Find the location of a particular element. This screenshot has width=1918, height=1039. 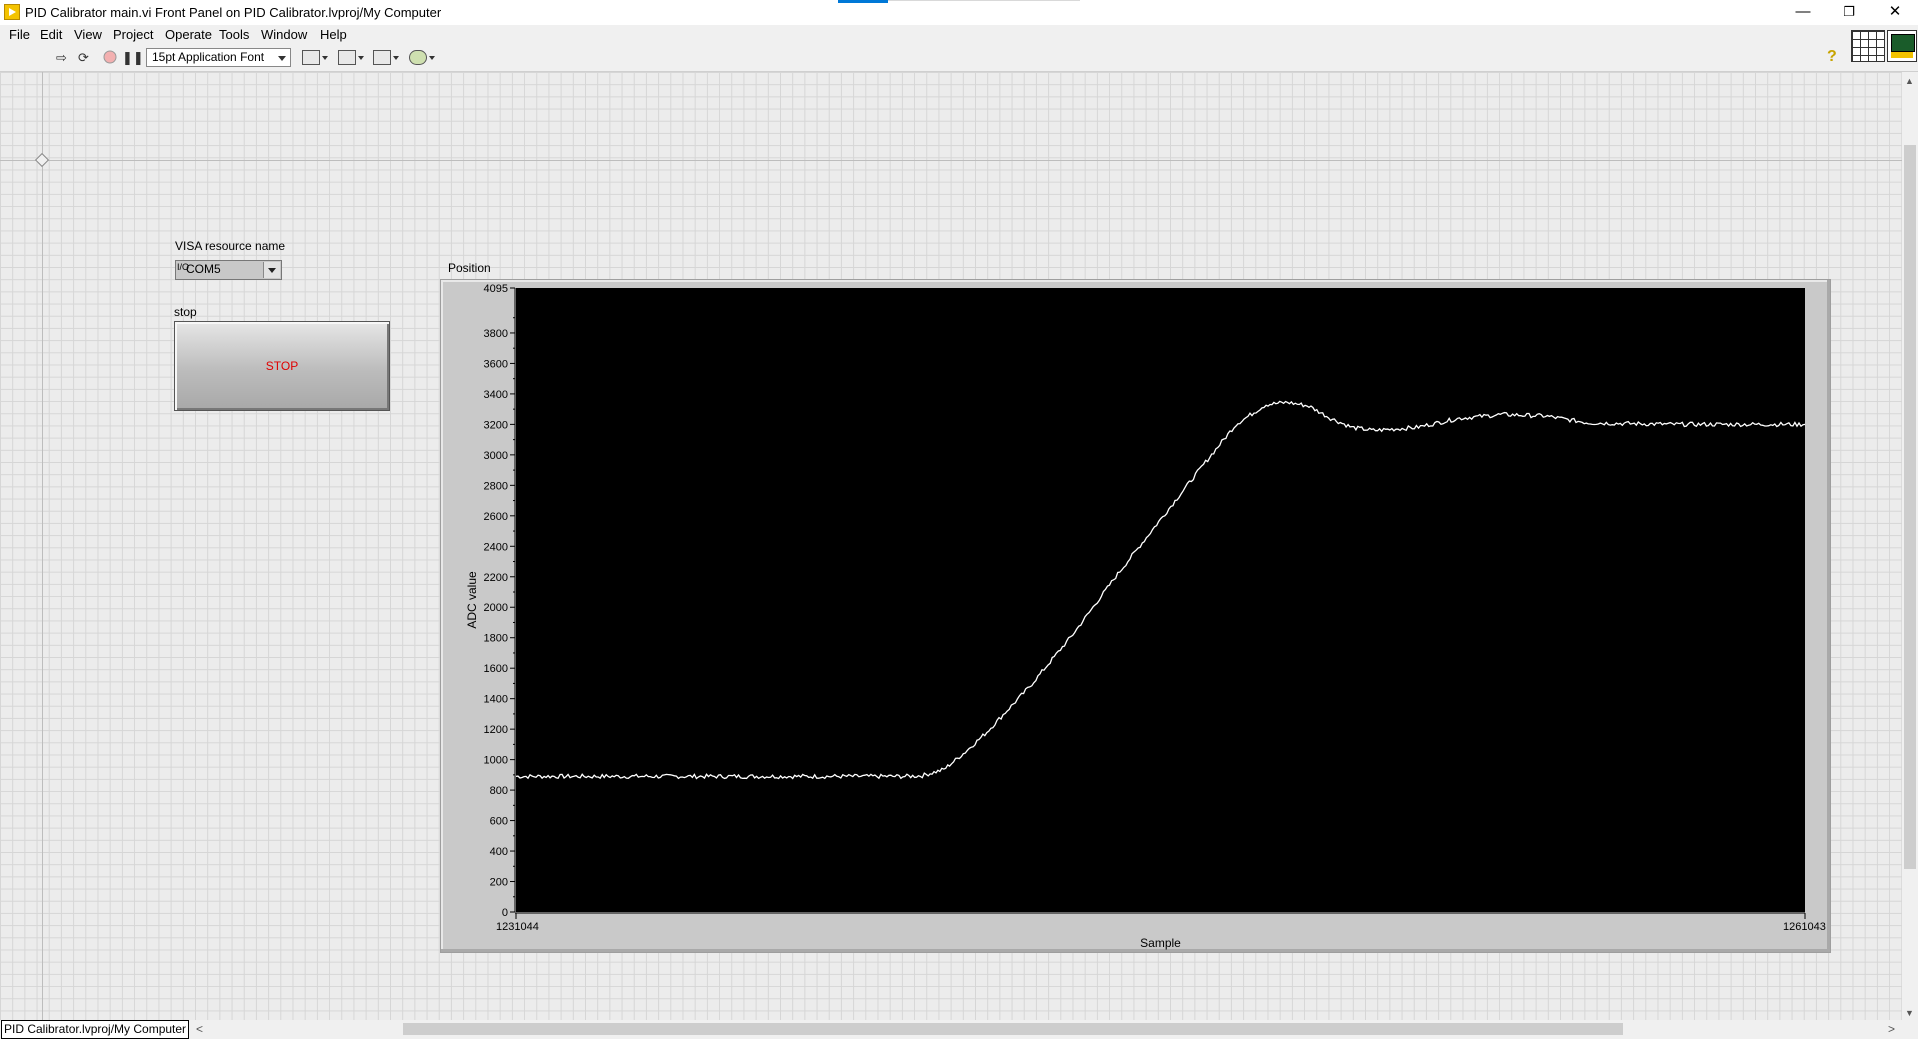

y-tick-label-1000: 1000 is located at coordinates (496, 761).